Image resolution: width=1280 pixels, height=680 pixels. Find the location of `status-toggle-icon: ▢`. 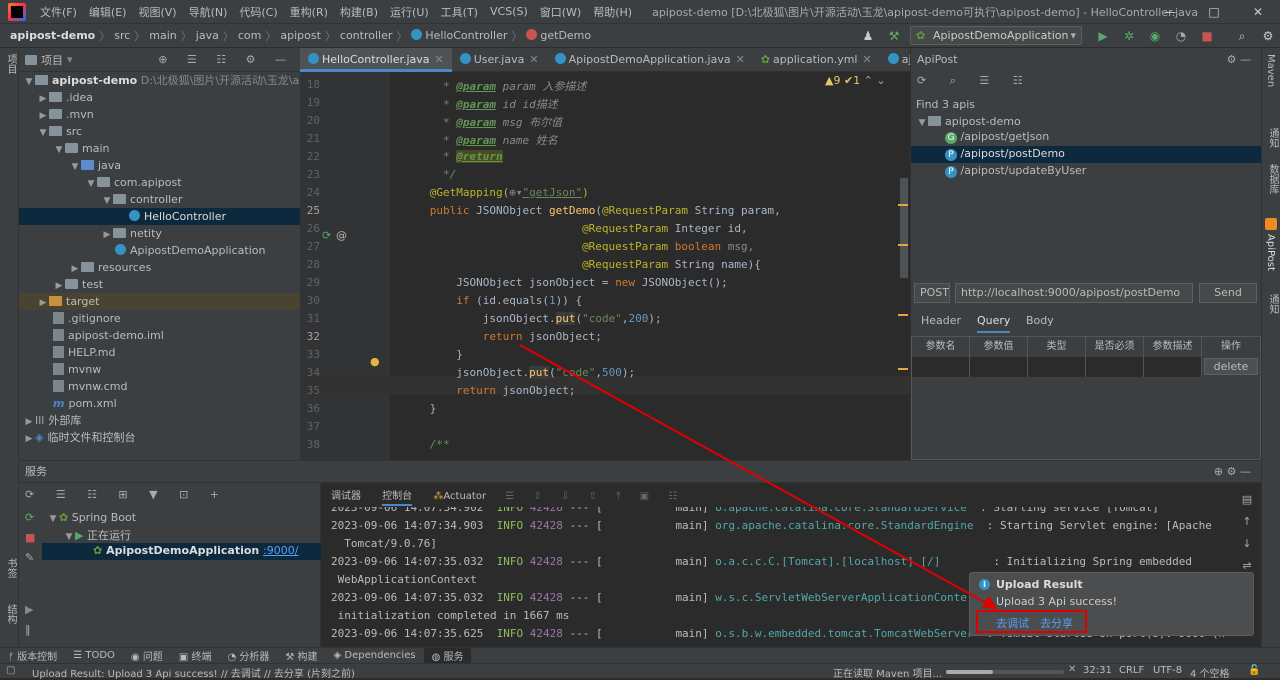

status-toggle-icon: ▢ is located at coordinates (10, 670).